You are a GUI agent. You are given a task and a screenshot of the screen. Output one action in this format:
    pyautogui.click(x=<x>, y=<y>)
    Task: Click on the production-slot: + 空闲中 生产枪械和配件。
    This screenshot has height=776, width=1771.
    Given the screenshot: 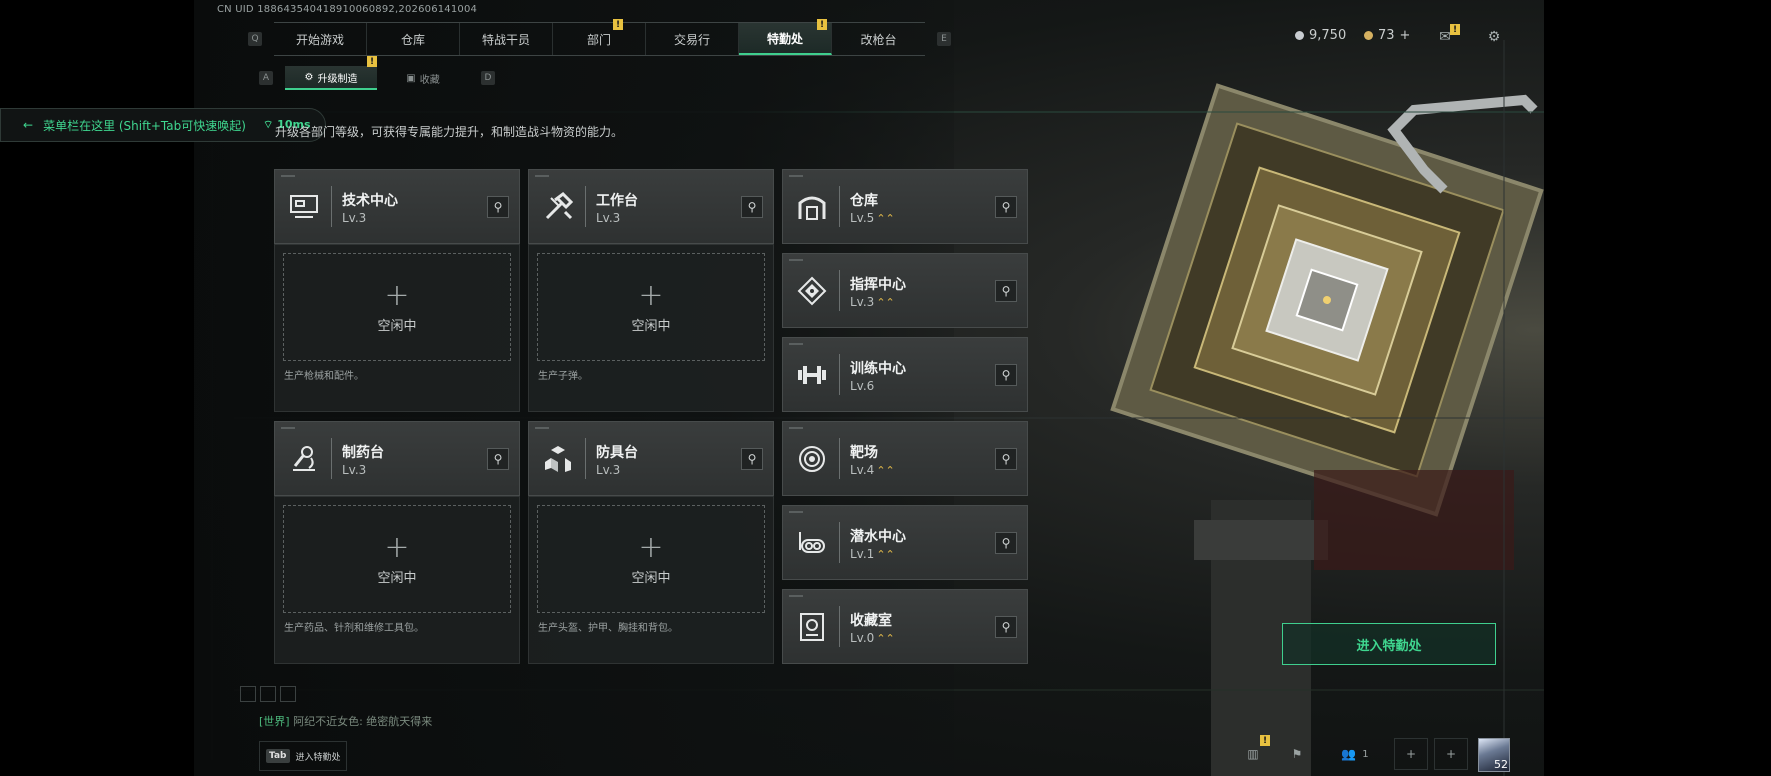 What is the action you would take?
    pyautogui.click(x=397, y=328)
    